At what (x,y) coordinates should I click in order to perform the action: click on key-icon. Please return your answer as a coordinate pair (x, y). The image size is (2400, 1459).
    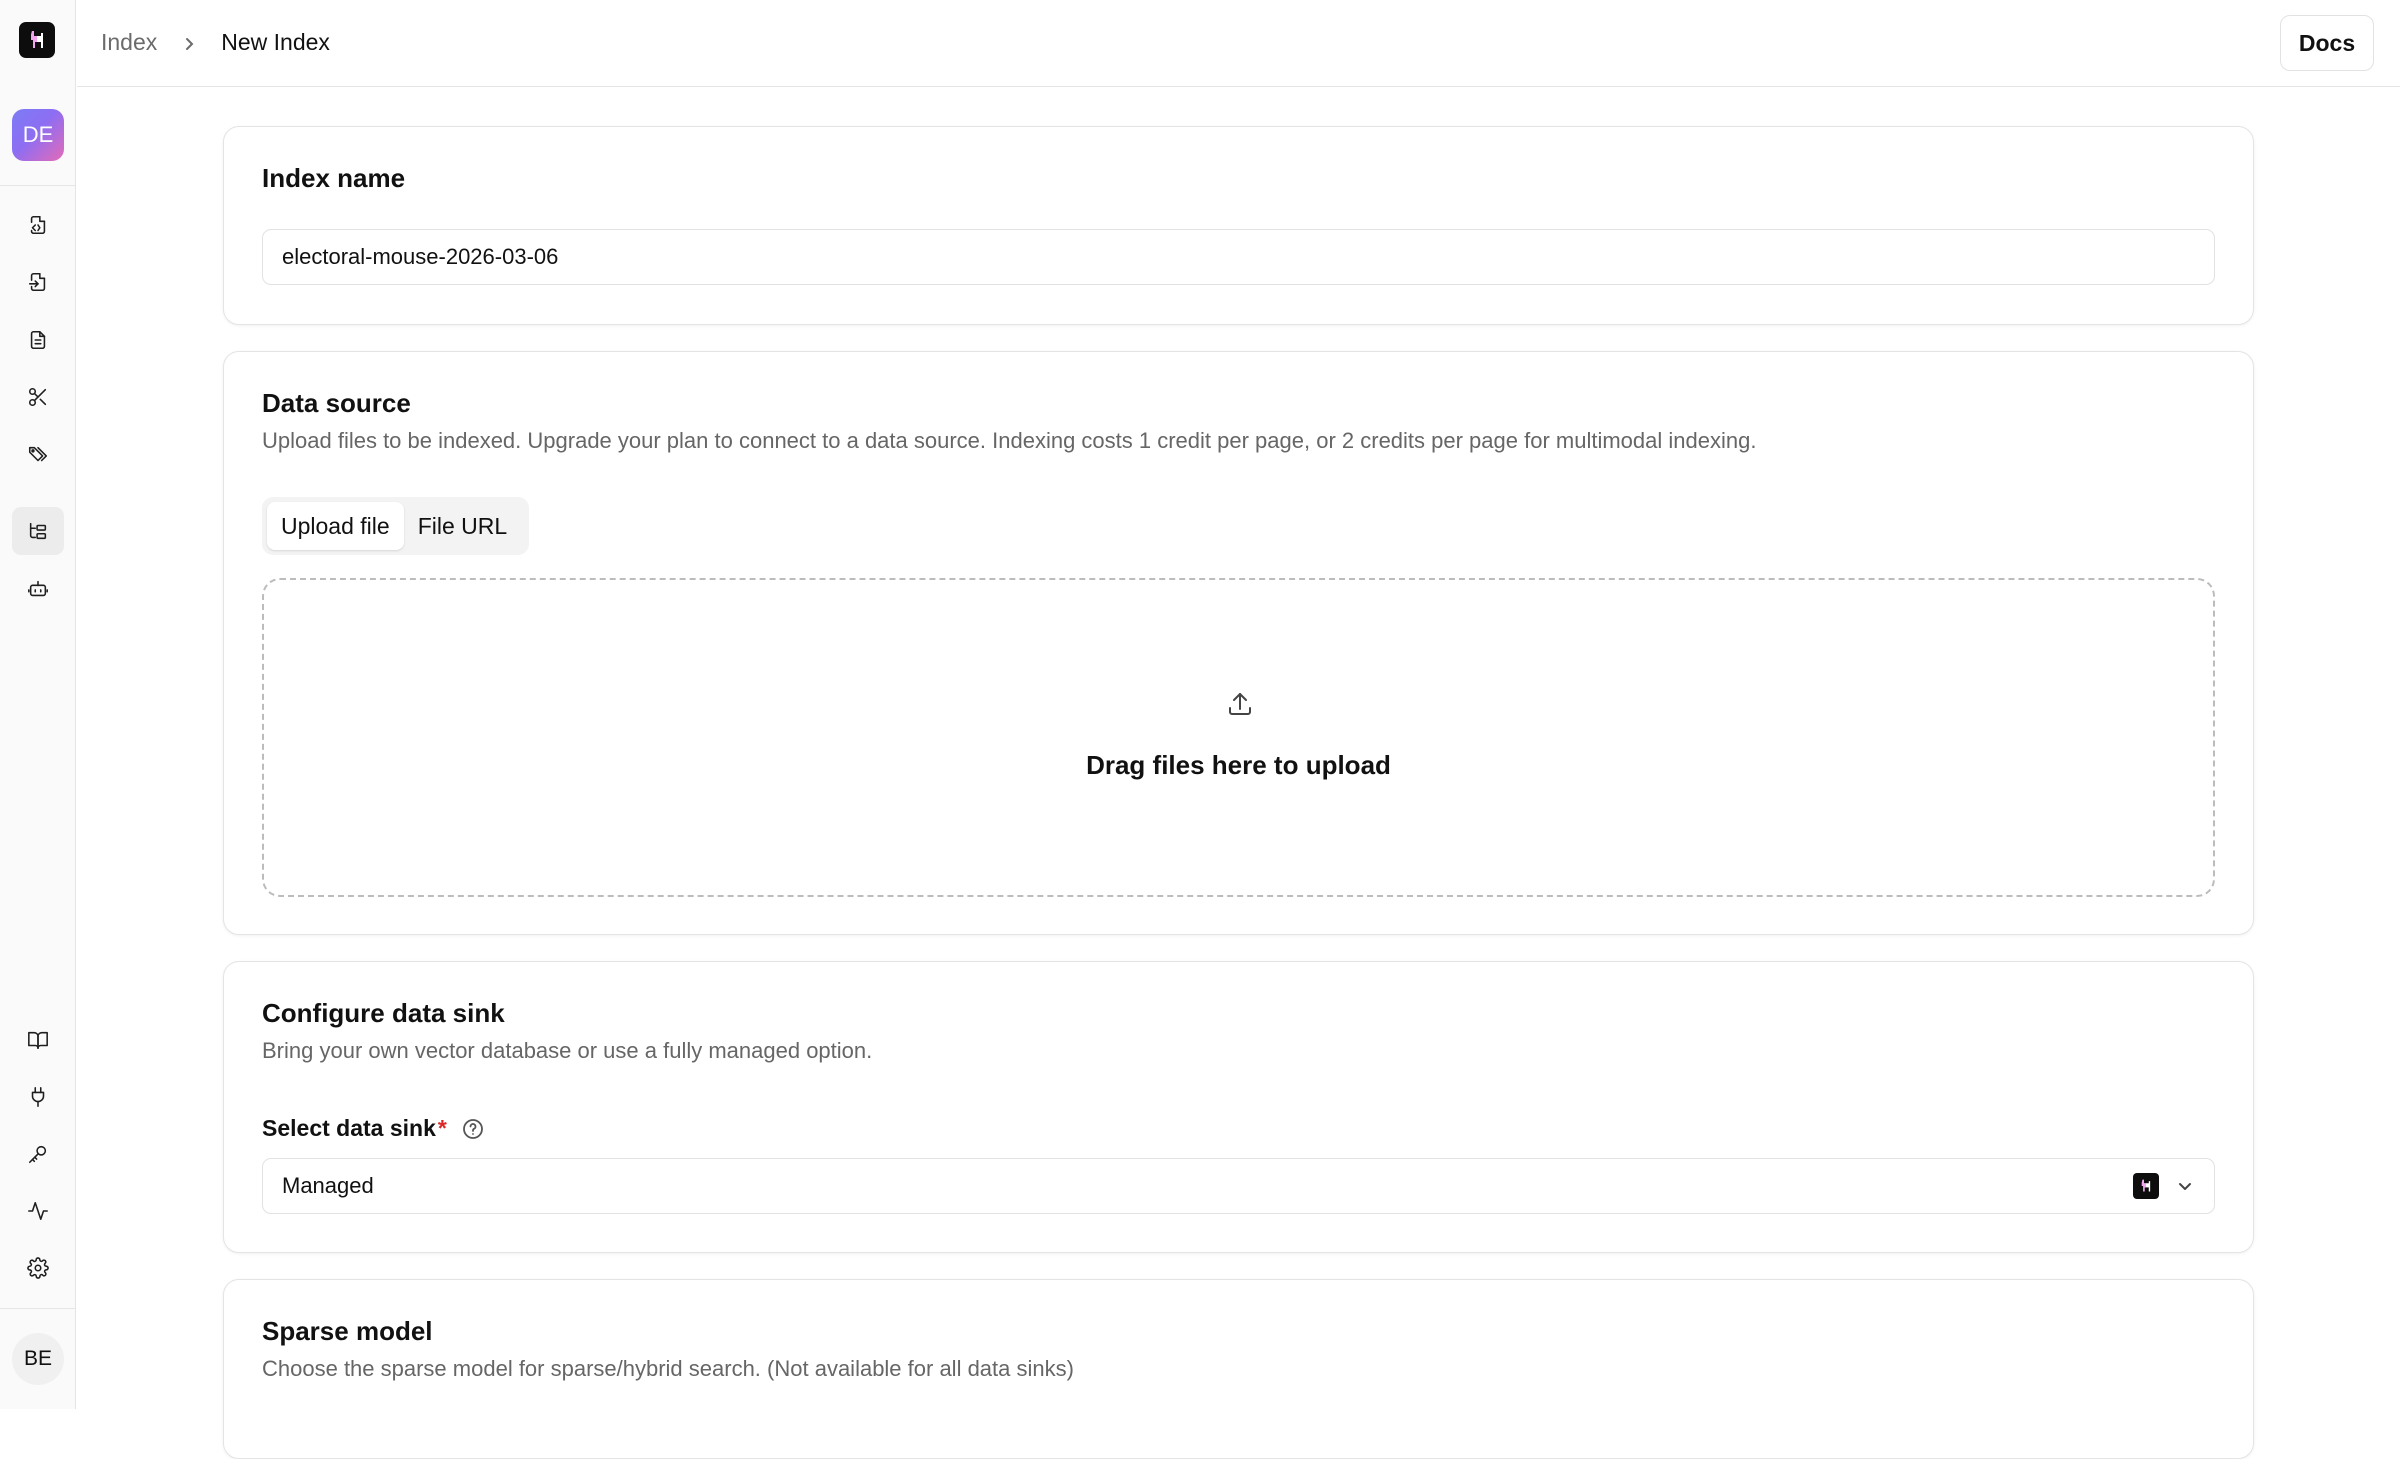
    Looking at the image, I should click on (37, 1154).